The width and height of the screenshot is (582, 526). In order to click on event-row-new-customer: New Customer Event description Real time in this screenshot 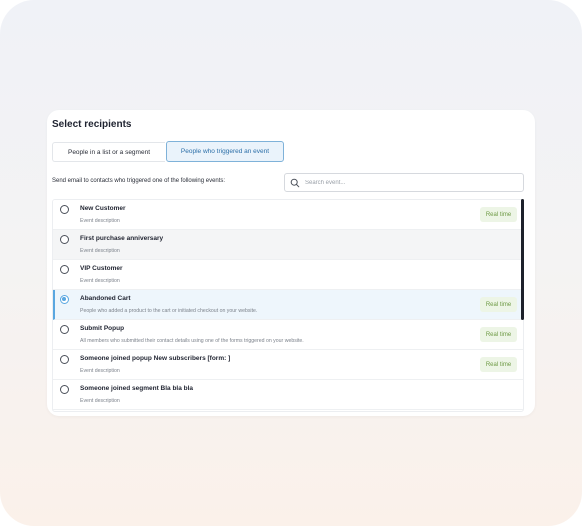, I will do `click(288, 215)`.